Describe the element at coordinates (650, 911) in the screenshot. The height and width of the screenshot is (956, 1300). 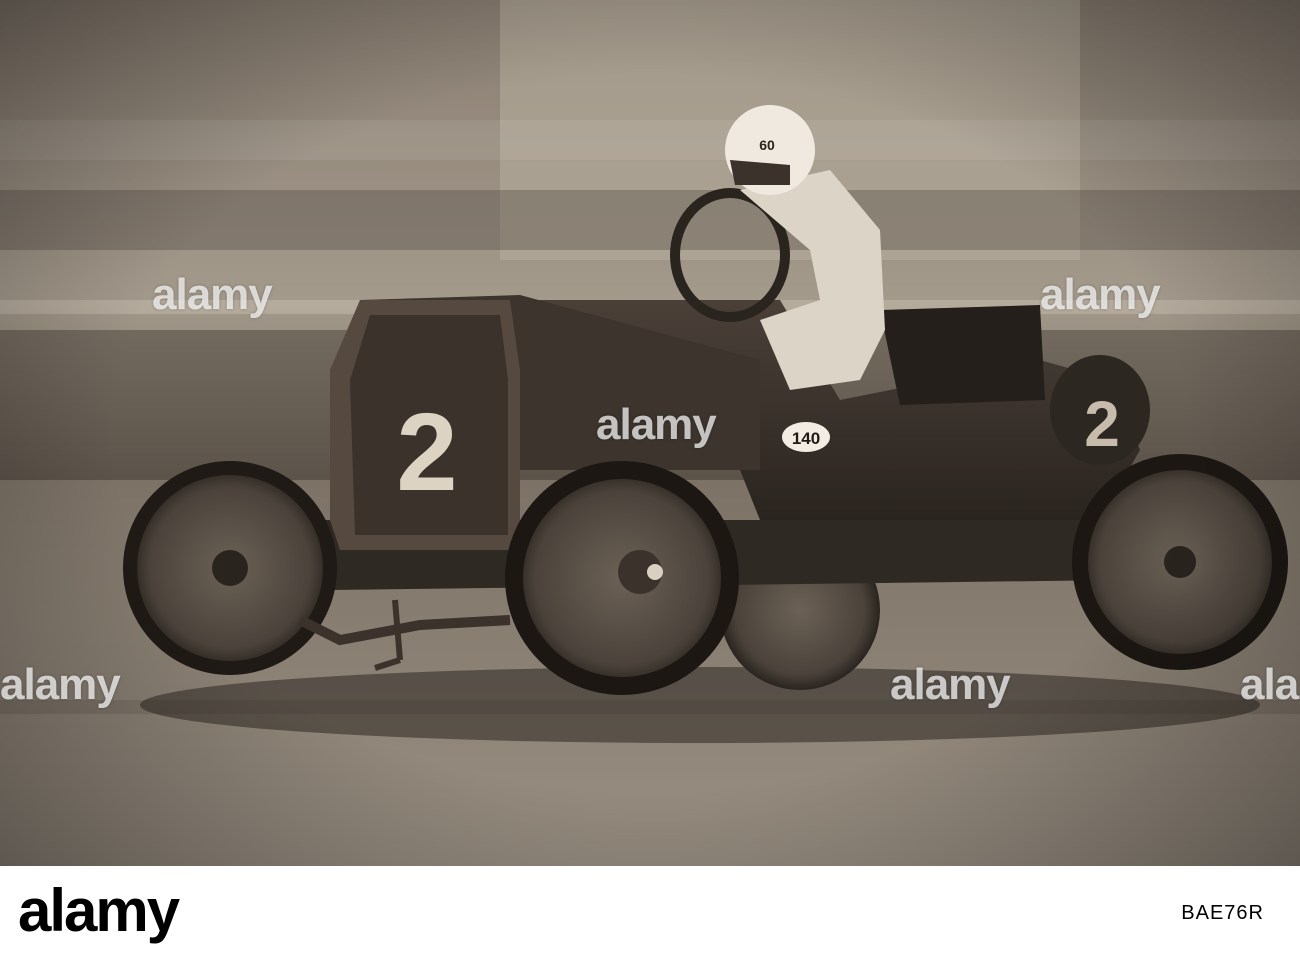
I see `footer-bar: alamy BAE76R` at that location.